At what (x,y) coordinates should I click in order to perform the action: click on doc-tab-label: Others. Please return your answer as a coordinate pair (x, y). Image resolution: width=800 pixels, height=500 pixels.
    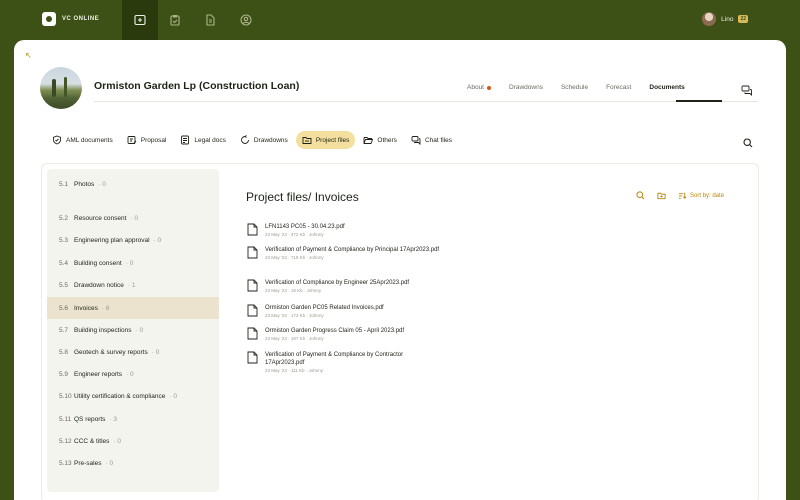
    Looking at the image, I should click on (387, 140).